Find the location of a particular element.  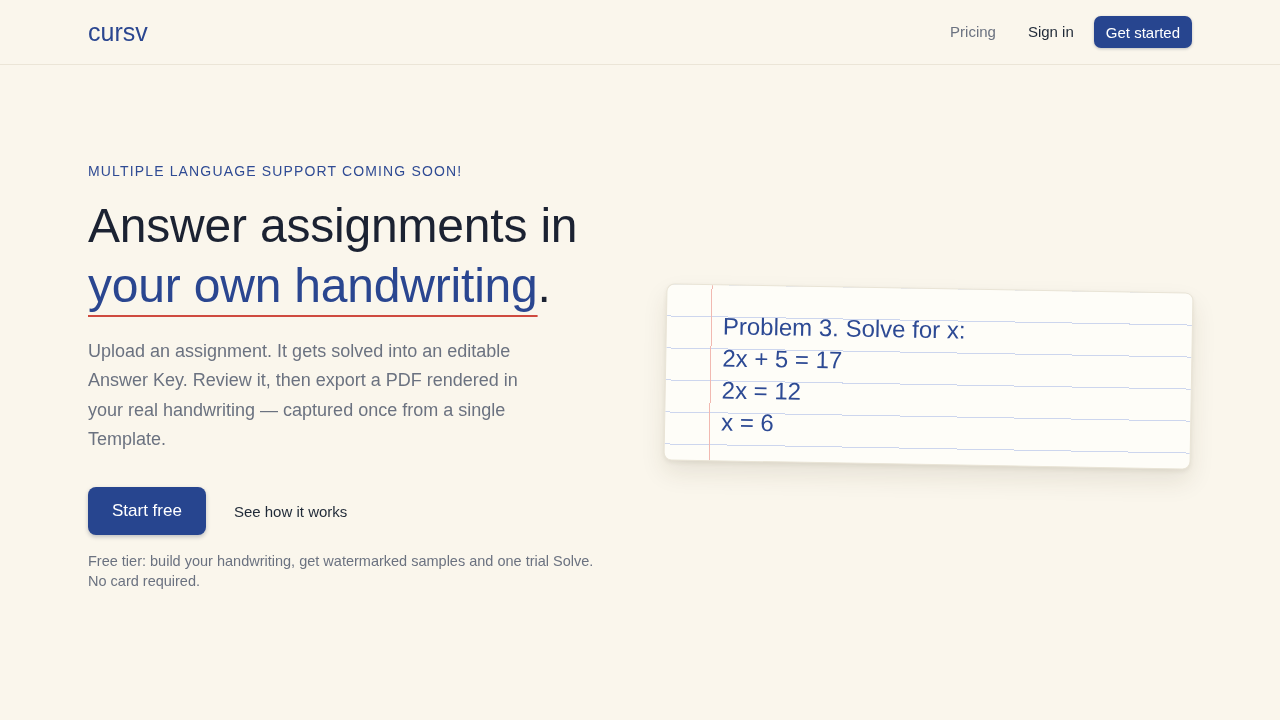

handwritten-line: x = 6 is located at coordinates (747, 422).